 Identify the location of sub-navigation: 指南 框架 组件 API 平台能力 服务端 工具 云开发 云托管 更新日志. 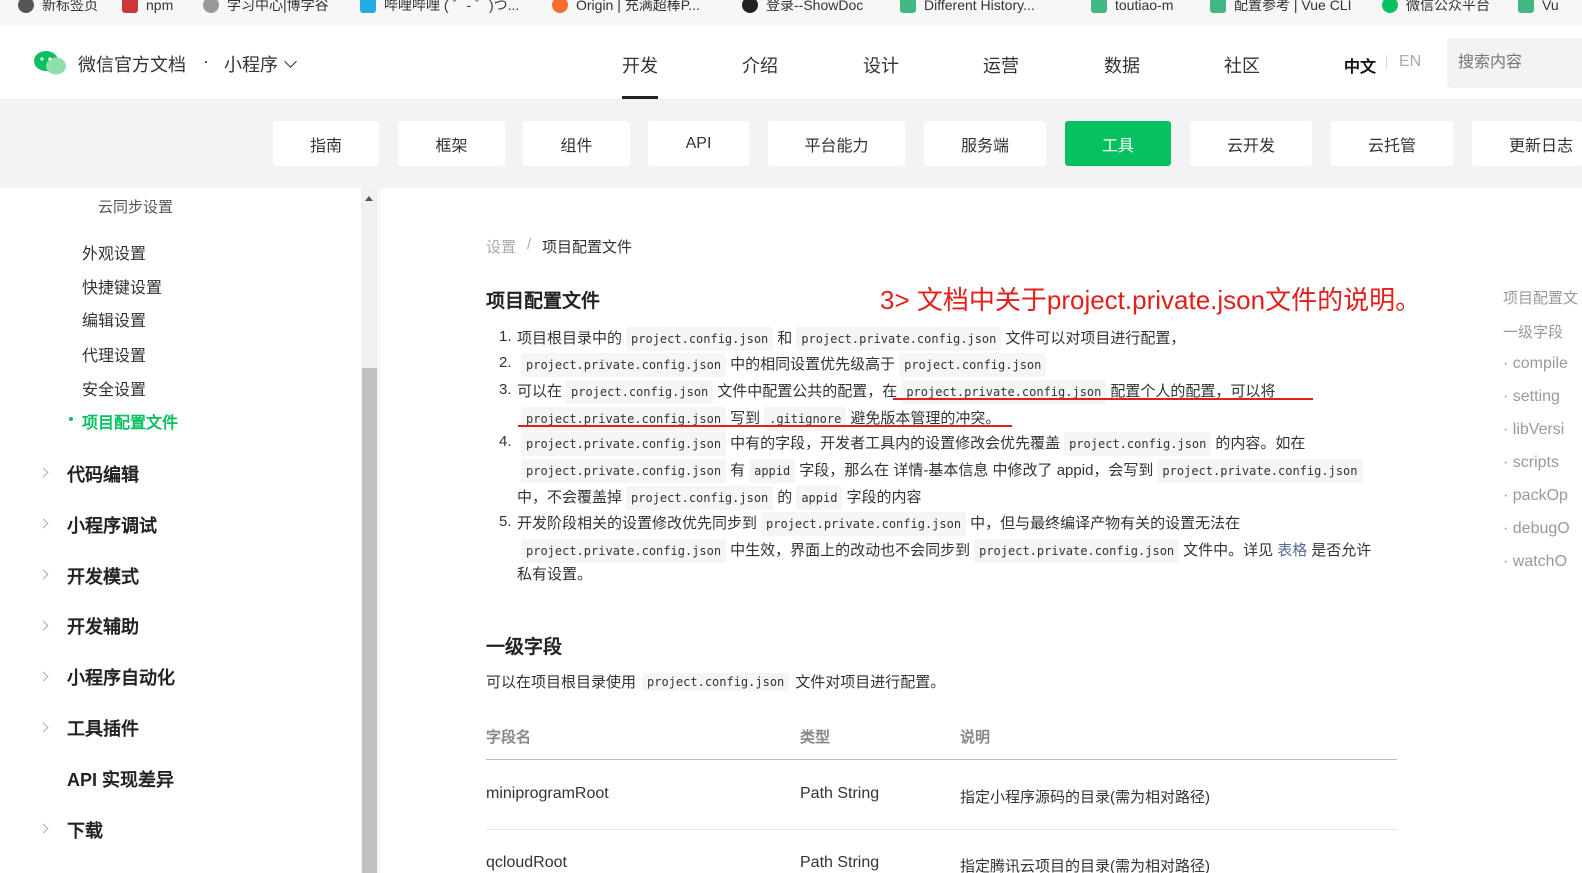
(791, 144).